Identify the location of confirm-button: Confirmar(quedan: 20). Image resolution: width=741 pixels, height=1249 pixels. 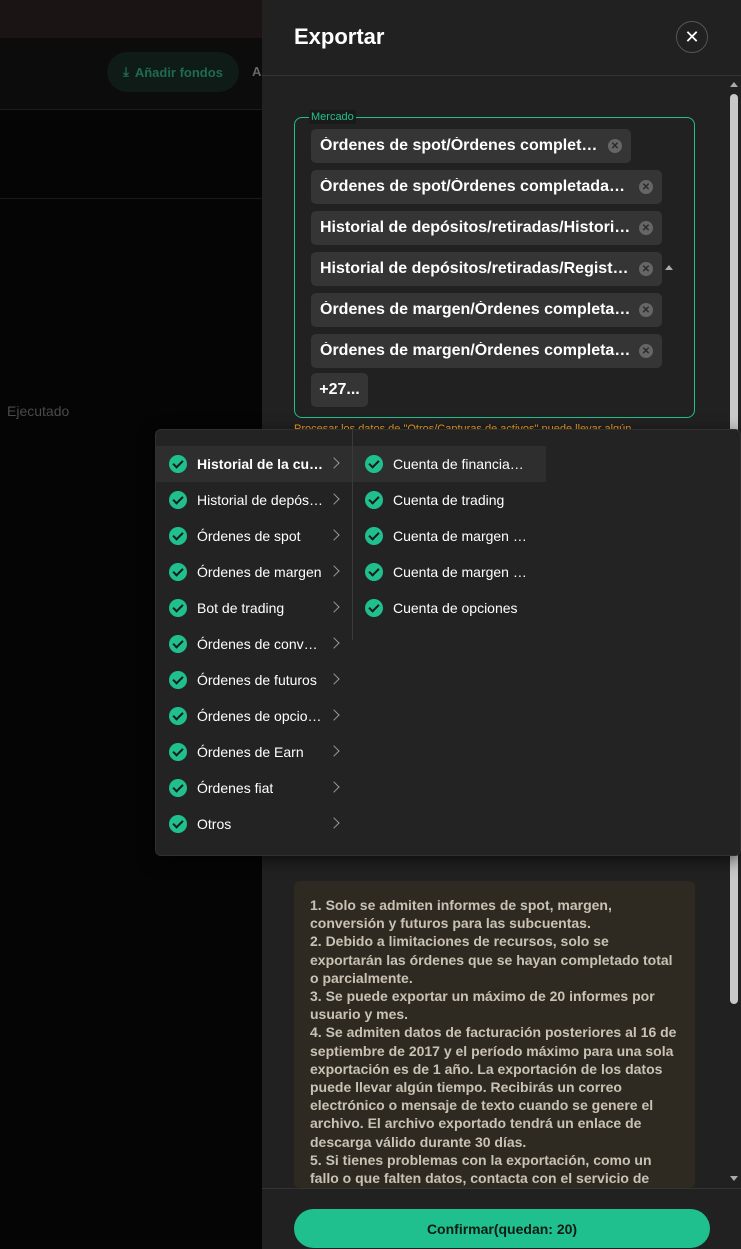
(502, 1228).